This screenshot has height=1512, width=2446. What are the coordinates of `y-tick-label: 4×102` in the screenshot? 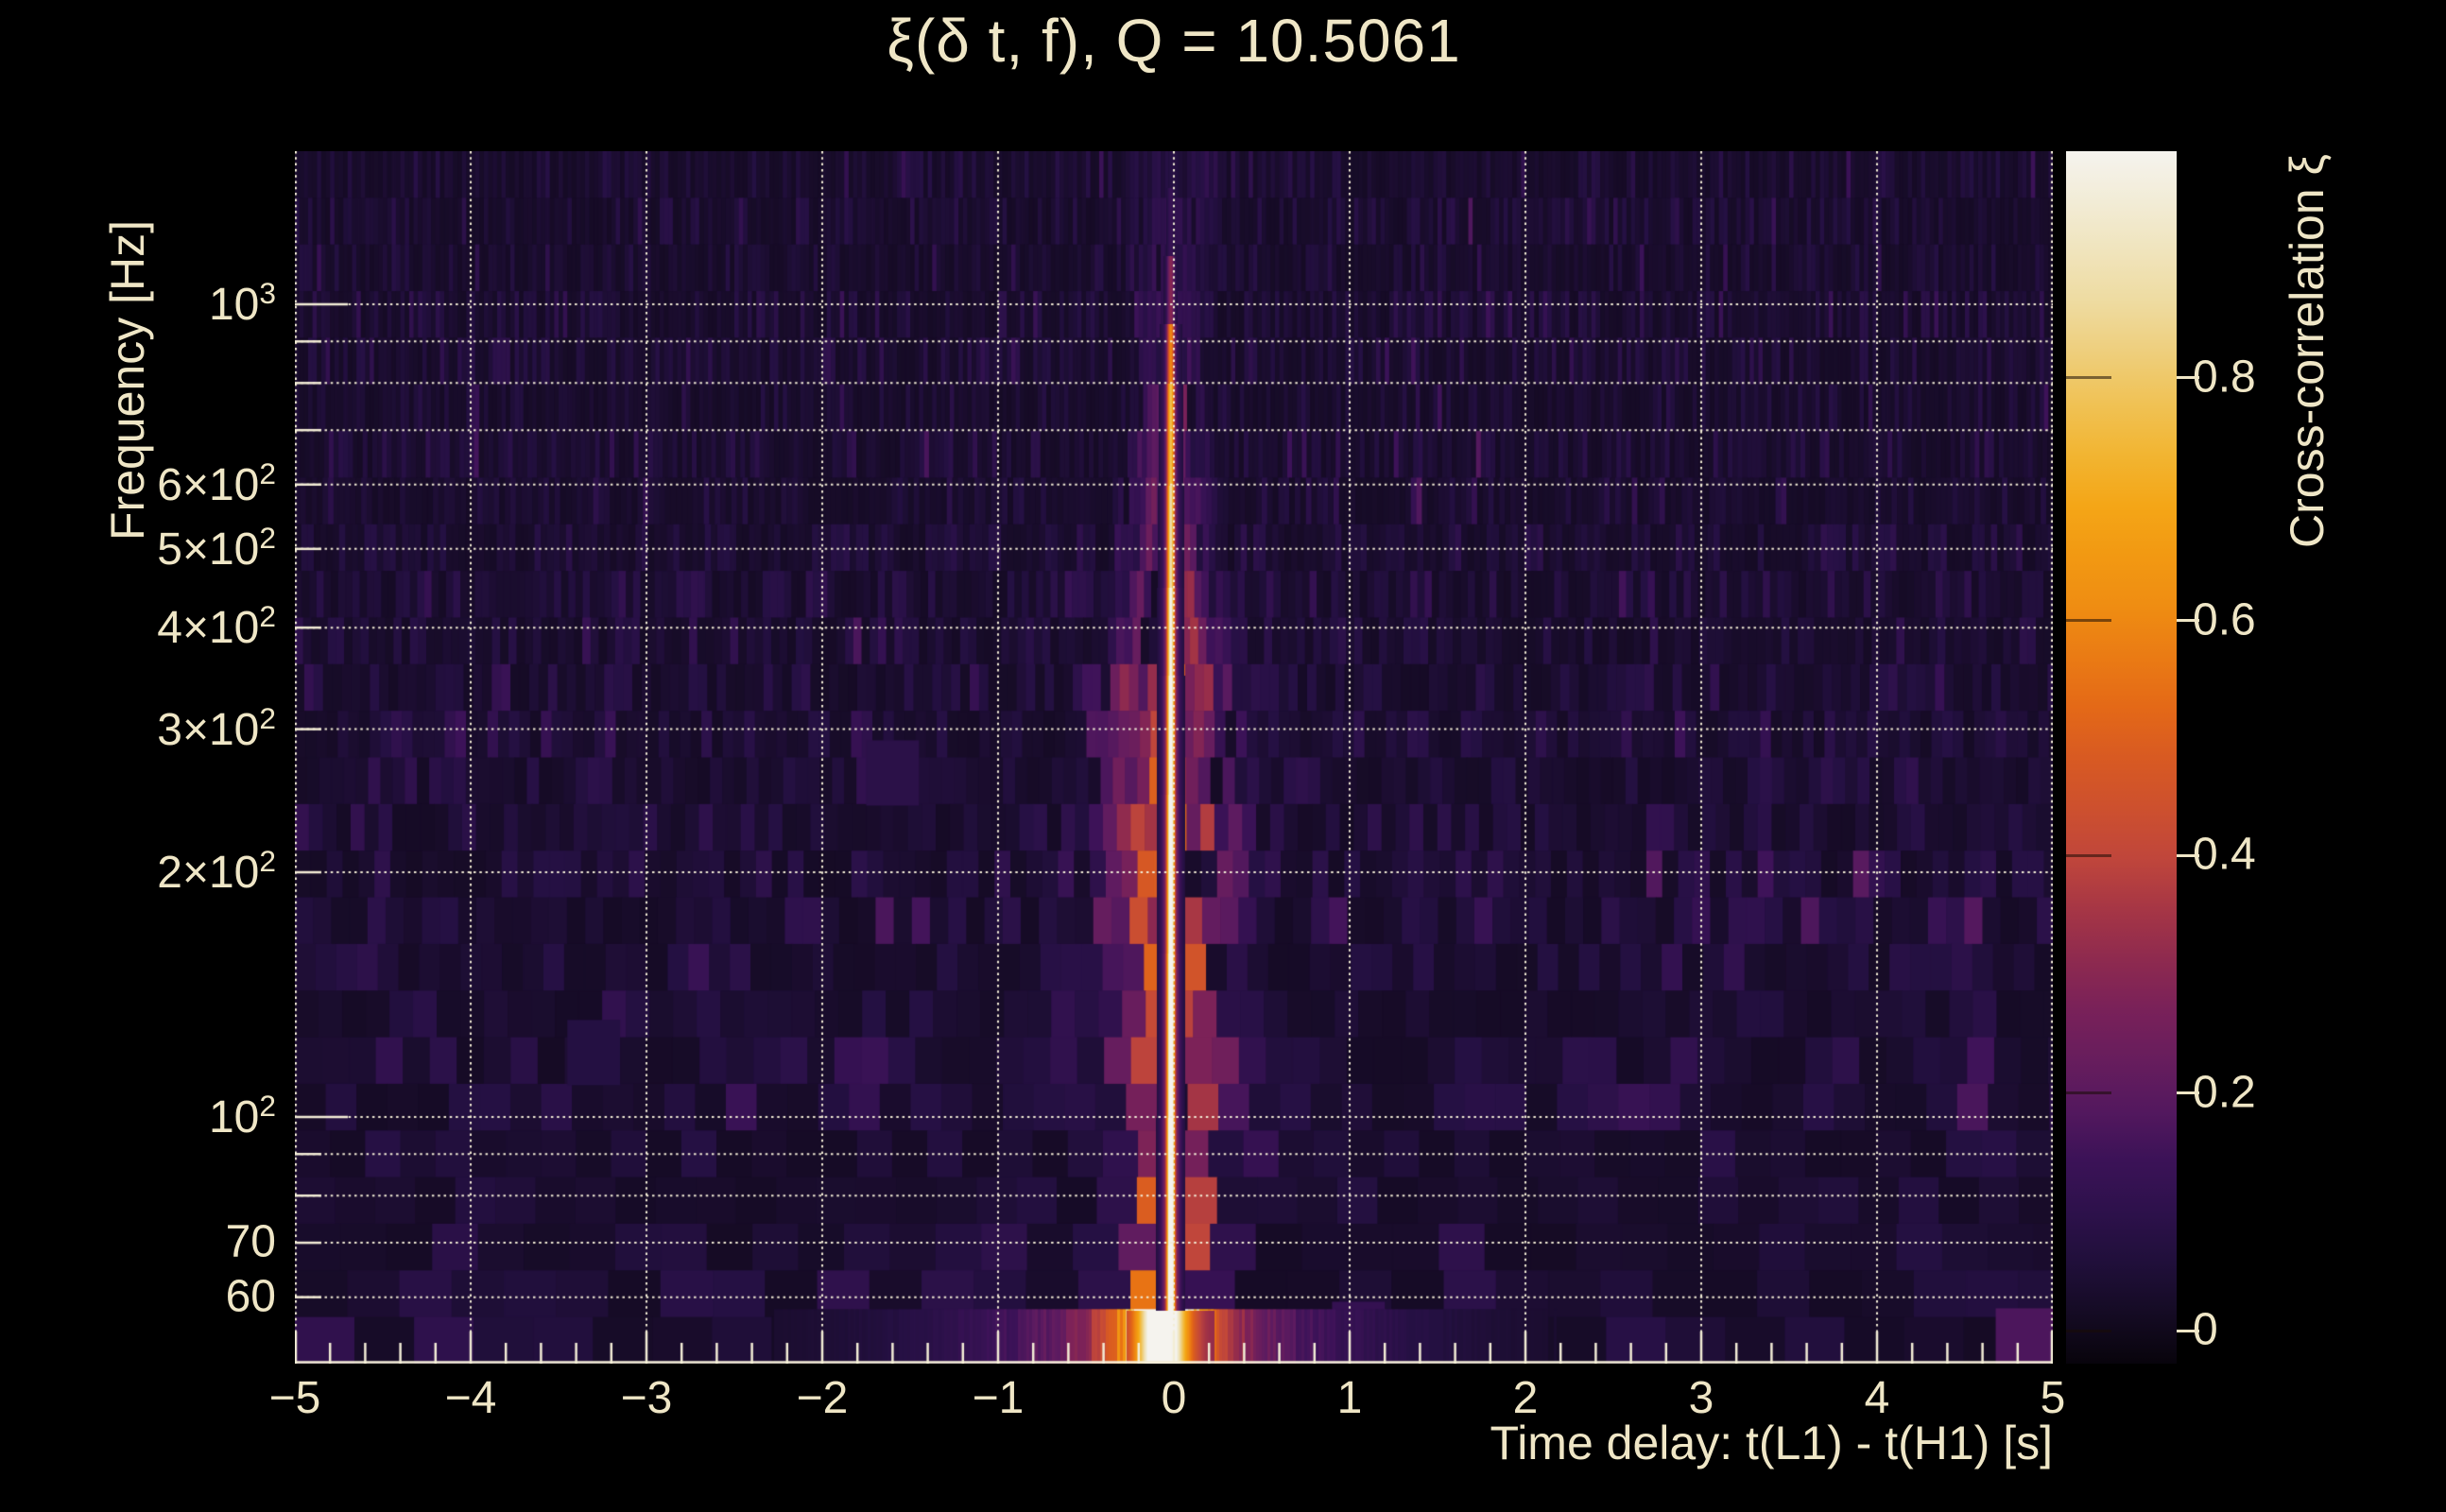 It's located at (217, 626).